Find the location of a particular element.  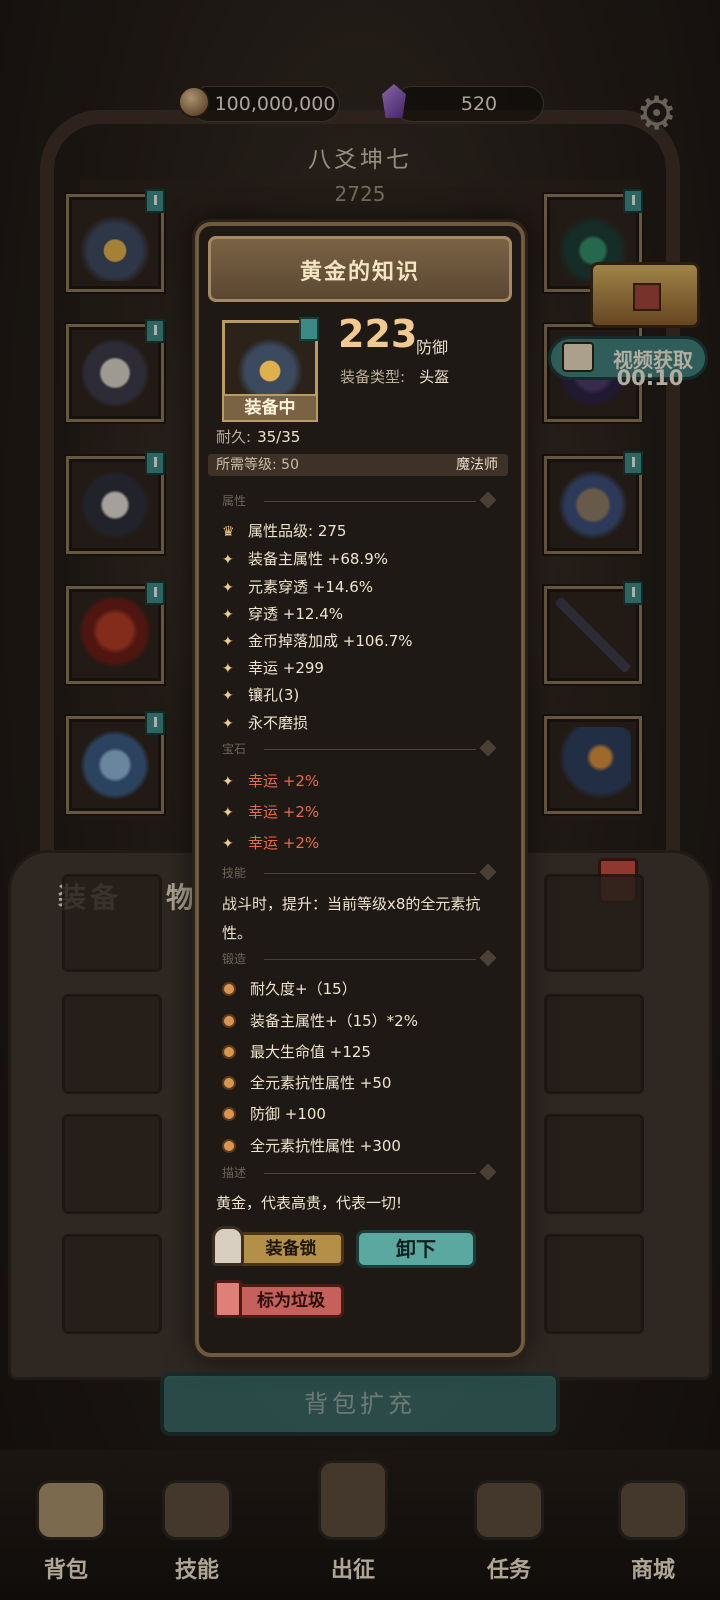

attribute-line: ✦ 金币掉落加成 +106.7% is located at coordinates (317, 640).